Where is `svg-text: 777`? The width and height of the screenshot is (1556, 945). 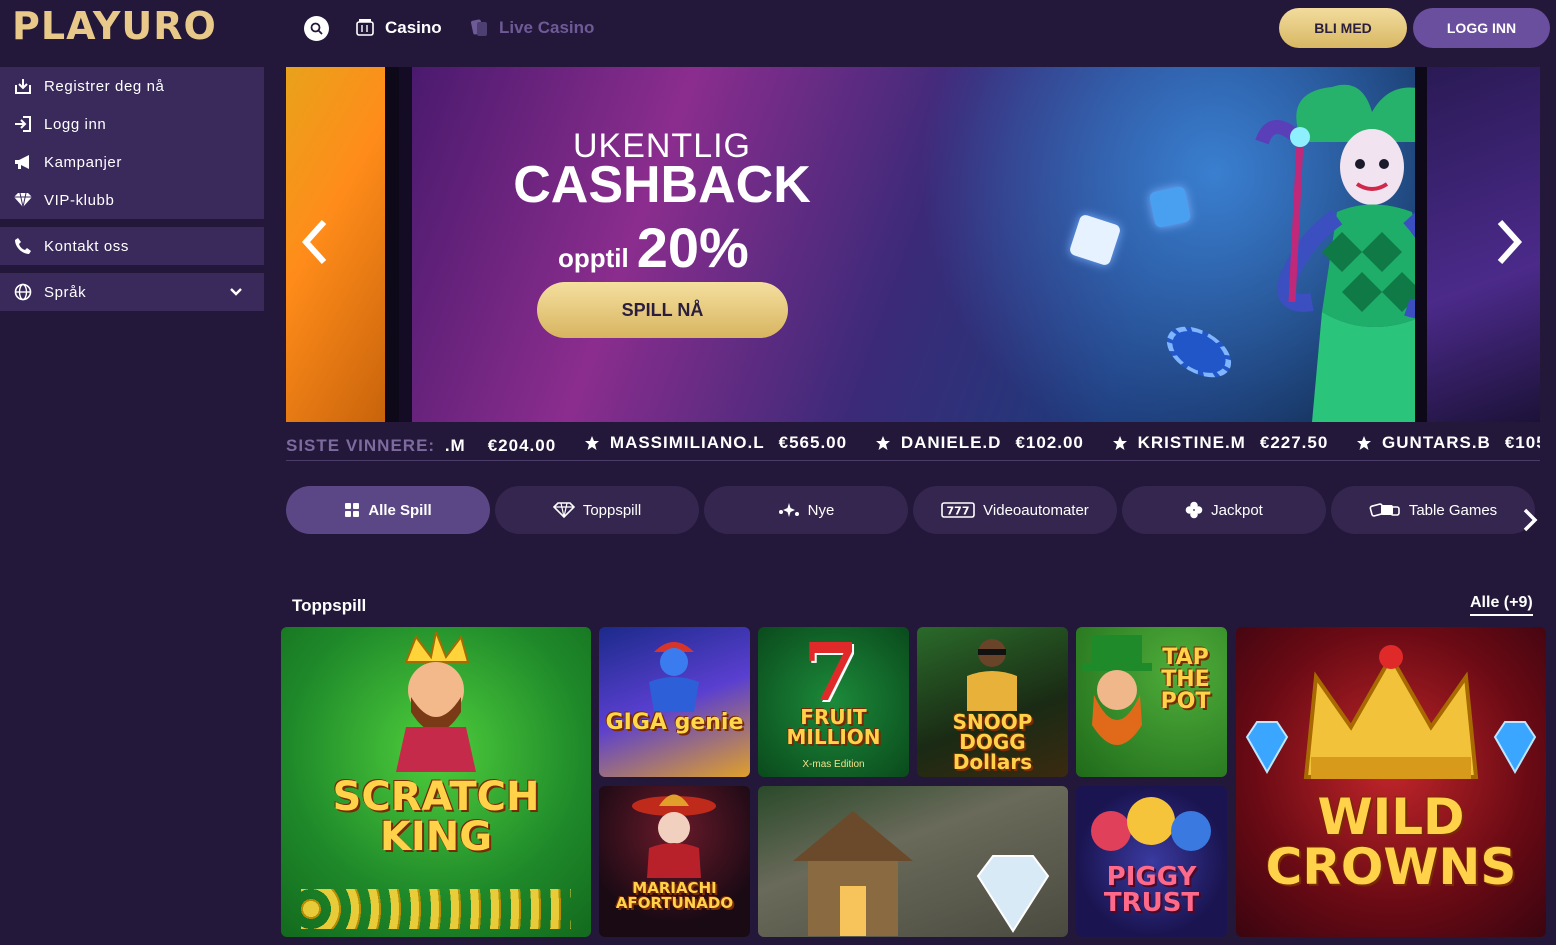
svg-text: 777 is located at coordinates (958, 511).